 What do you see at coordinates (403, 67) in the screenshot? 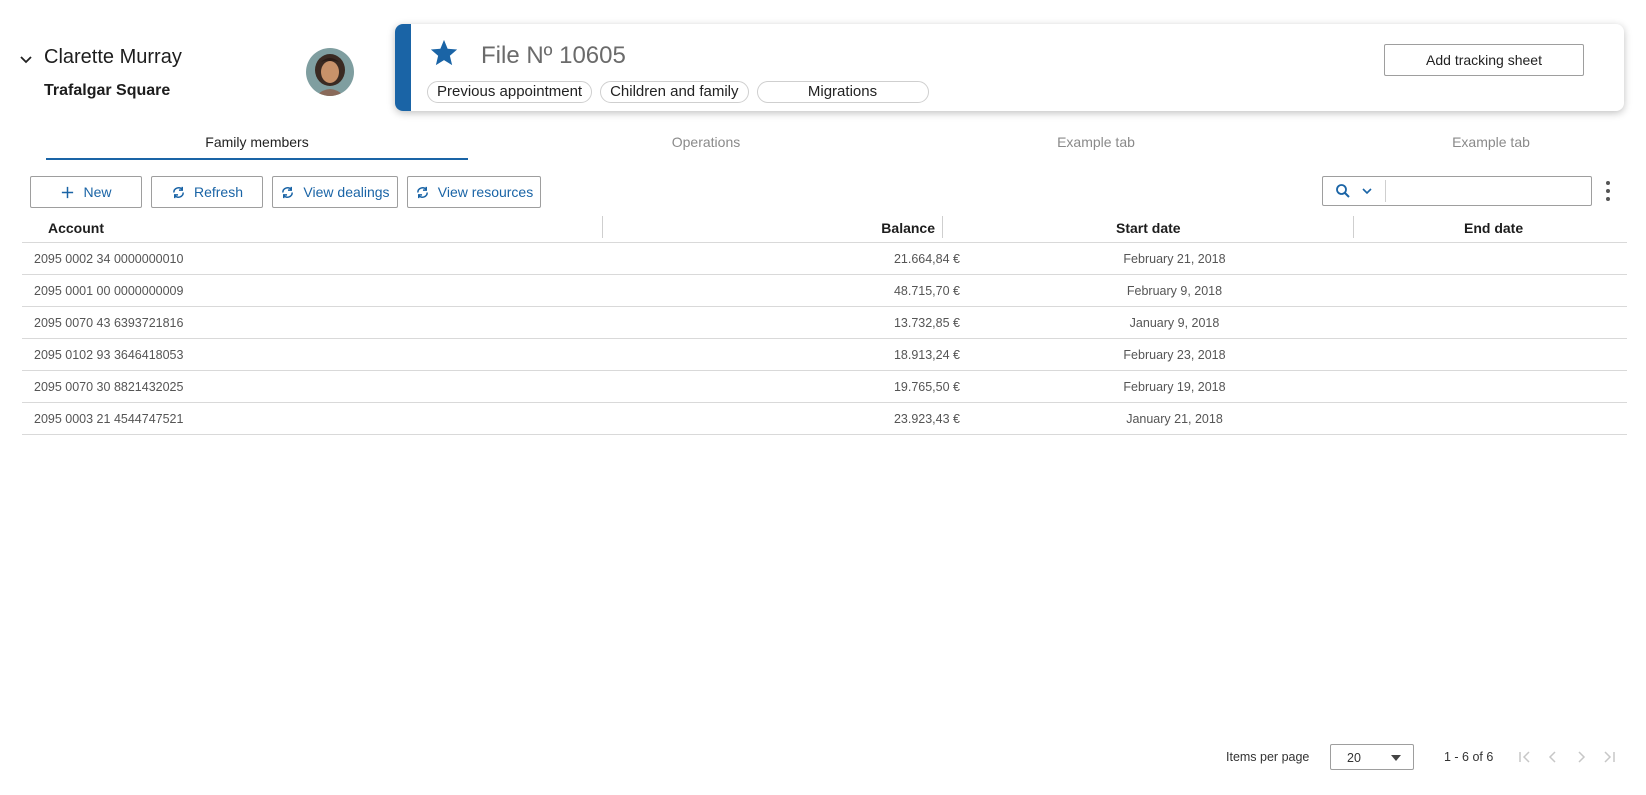
I see `file-card-accent` at bounding box center [403, 67].